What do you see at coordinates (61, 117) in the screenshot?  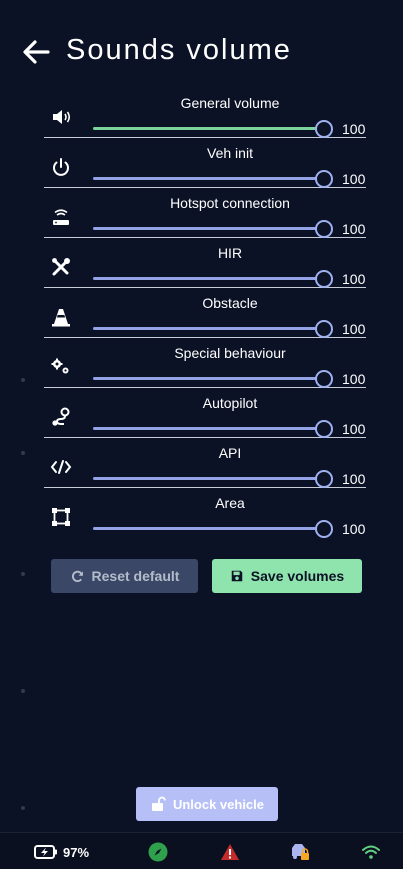 I see `speaker-icon` at bounding box center [61, 117].